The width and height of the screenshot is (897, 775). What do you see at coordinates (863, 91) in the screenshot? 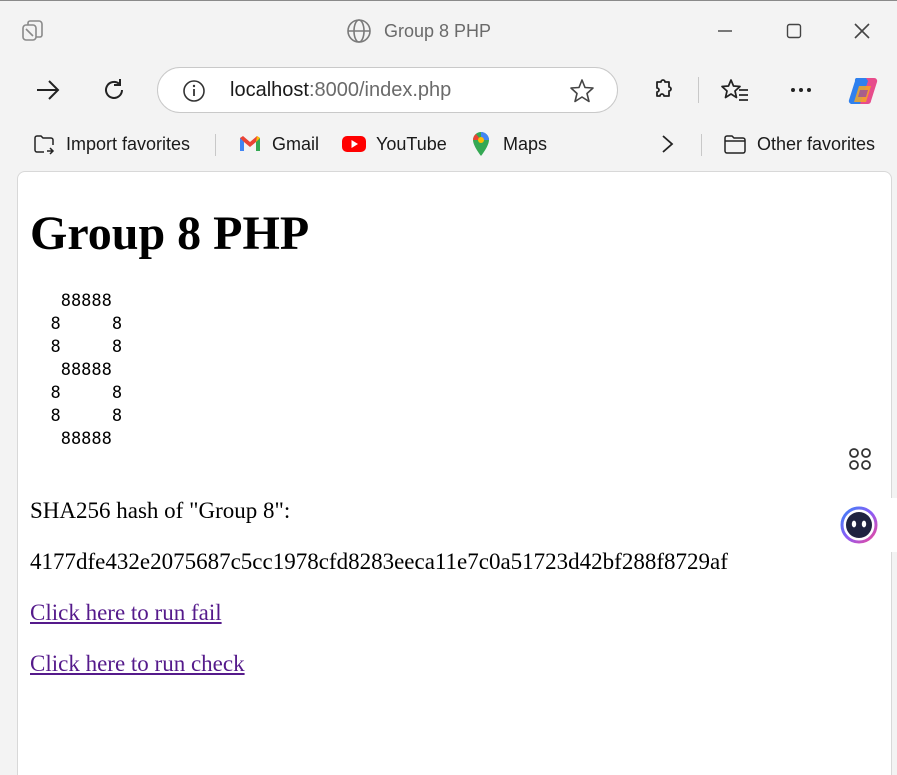
I see `copilot-icon` at bounding box center [863, 91].